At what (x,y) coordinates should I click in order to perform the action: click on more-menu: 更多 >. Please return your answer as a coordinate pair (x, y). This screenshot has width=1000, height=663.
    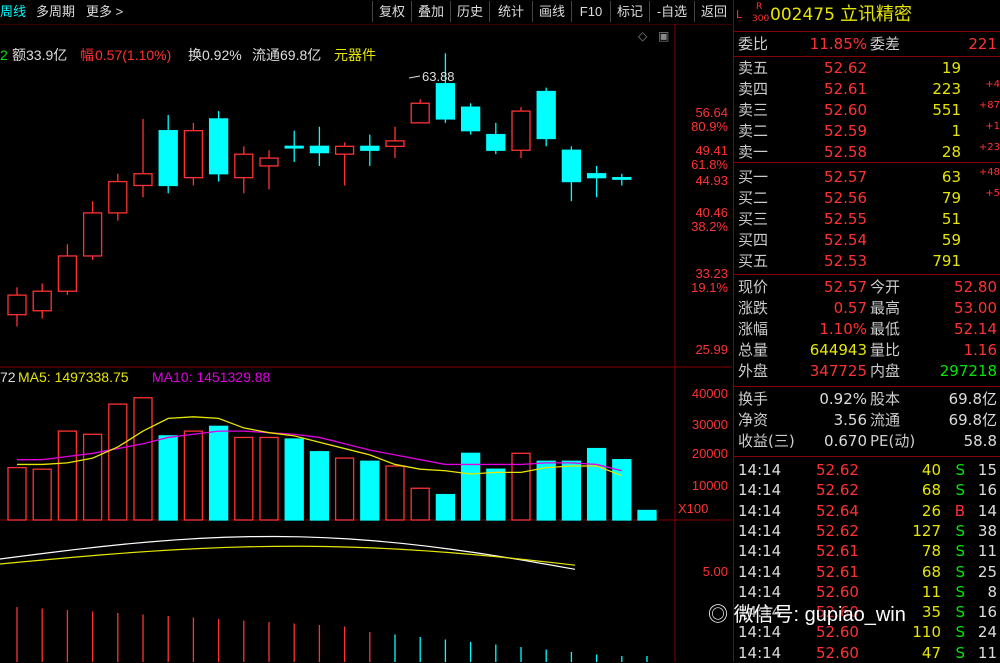
    Looking at the image, I should click on (104, 12).